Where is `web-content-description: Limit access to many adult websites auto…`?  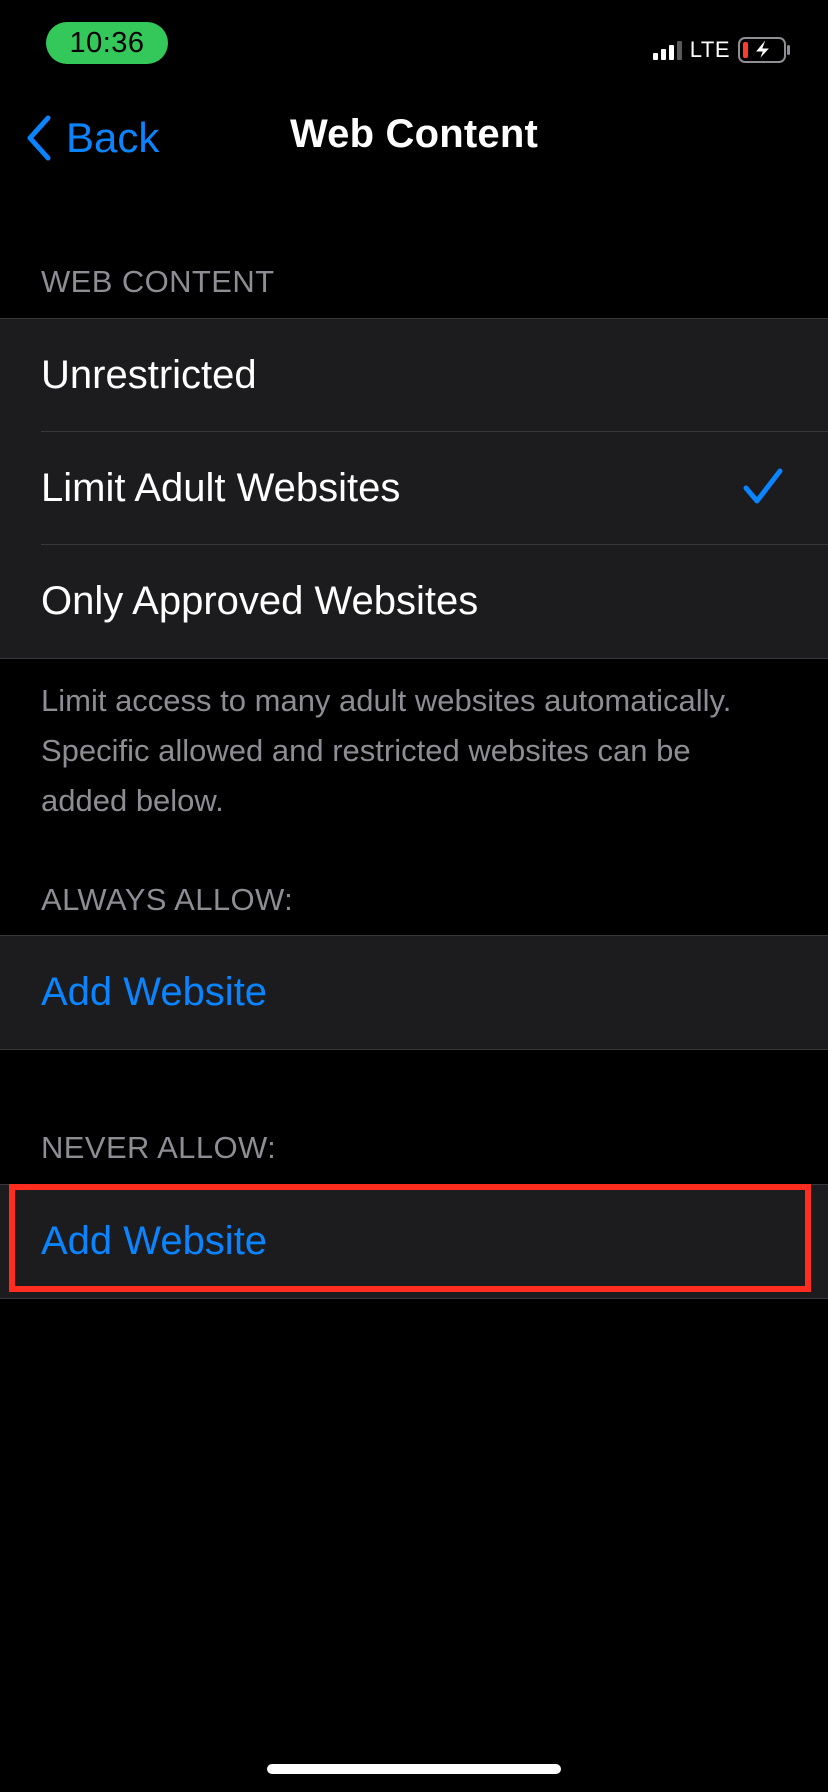 web-content-description: Limit access to many adult websites auto… is located at coordinates (386, 750).